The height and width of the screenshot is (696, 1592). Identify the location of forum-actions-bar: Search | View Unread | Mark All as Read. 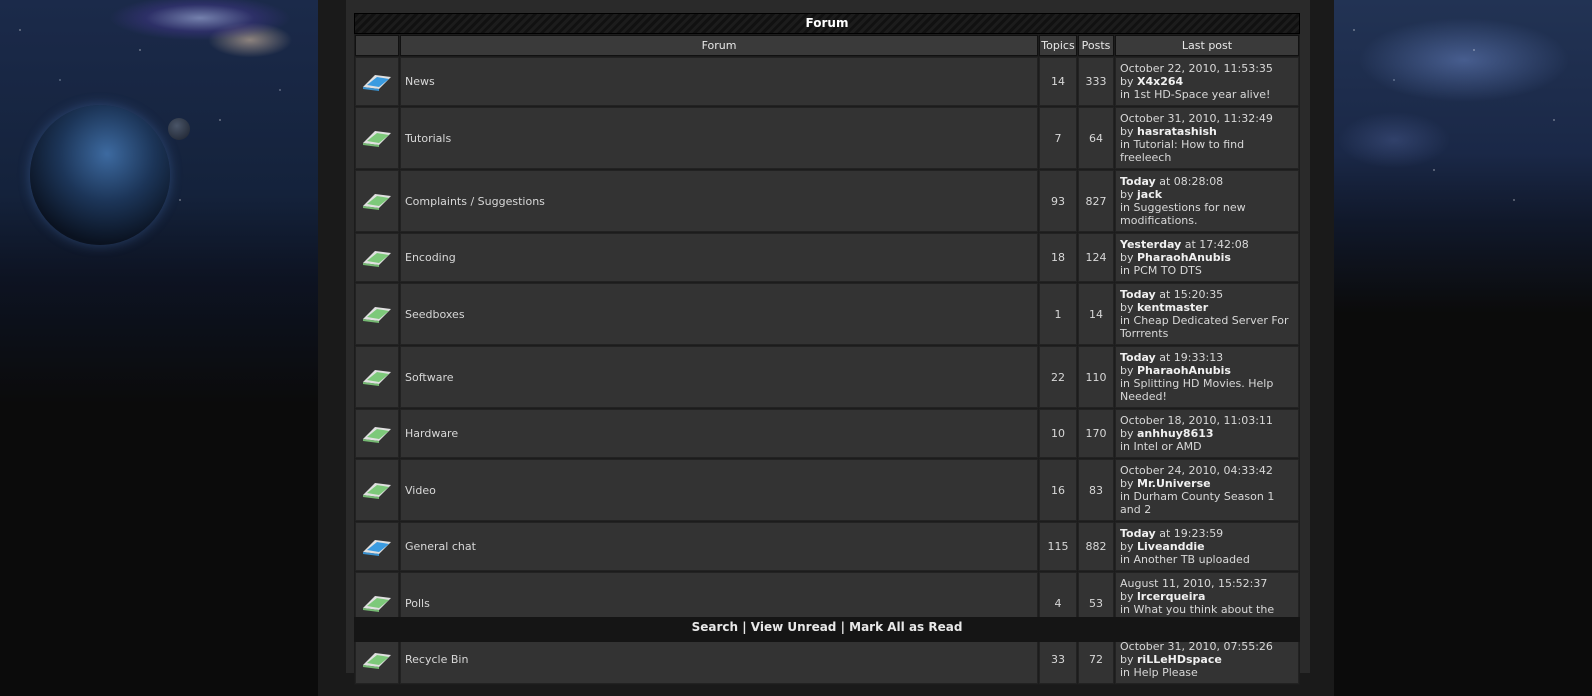
(827, 629).